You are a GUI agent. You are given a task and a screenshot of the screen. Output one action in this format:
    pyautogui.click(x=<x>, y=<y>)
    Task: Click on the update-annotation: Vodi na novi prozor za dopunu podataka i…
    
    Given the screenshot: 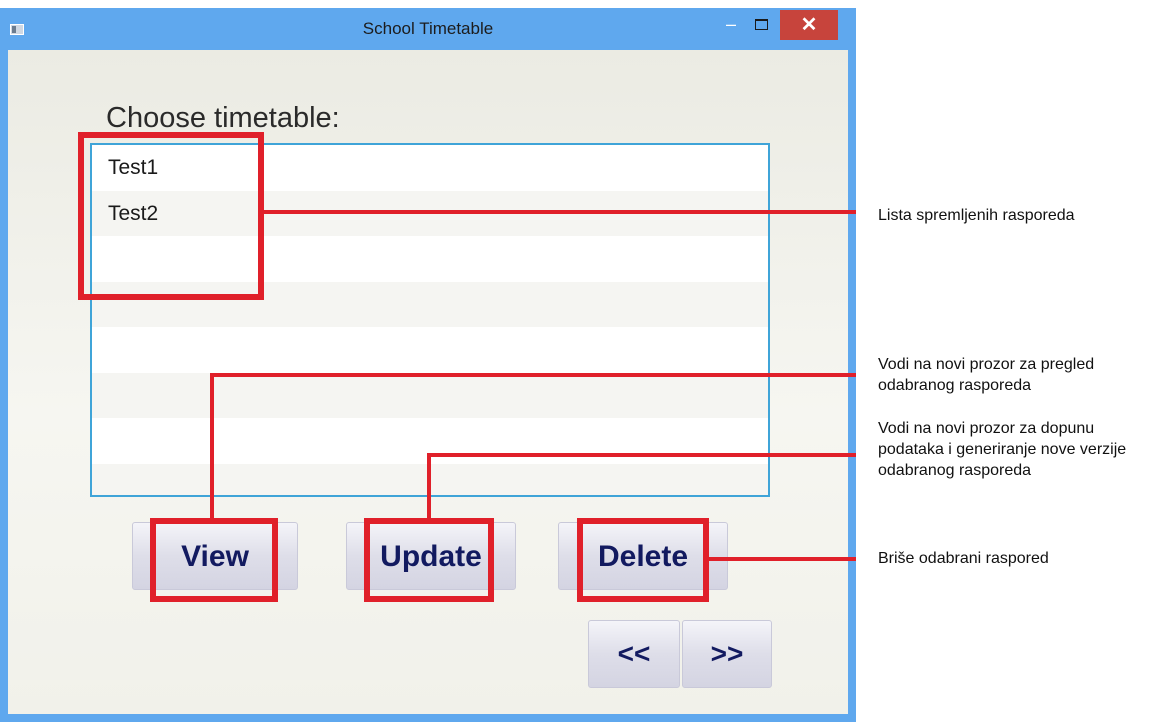 What is the action you would take?
    pyautogui.click(x=1002, y=449)
    